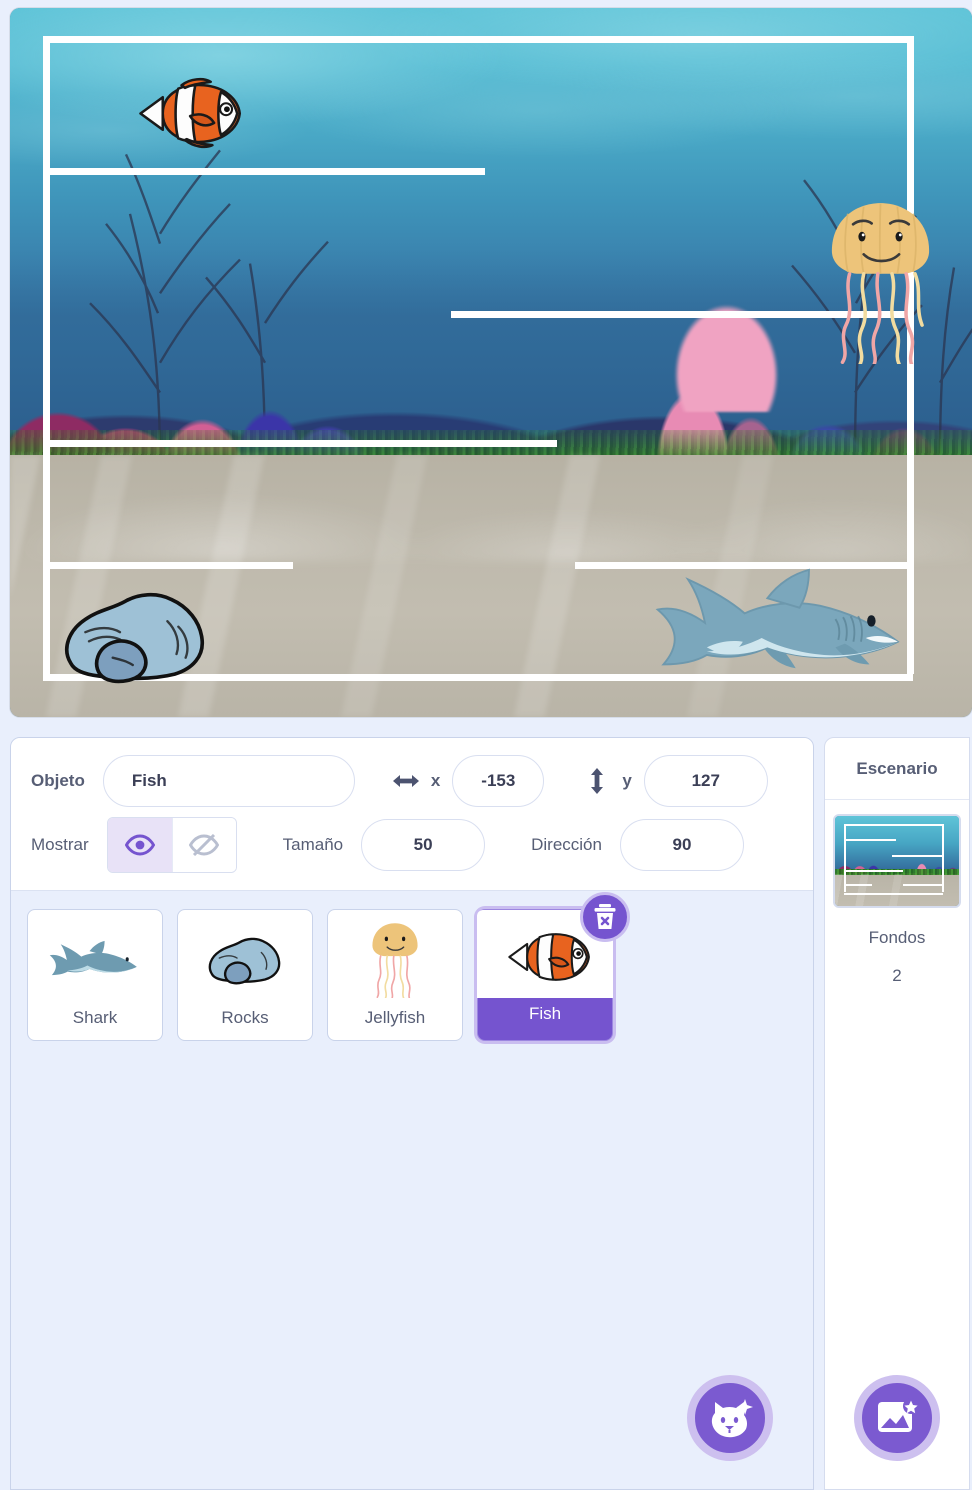  I want to click on delete-sprite-button, so click(605, 917).